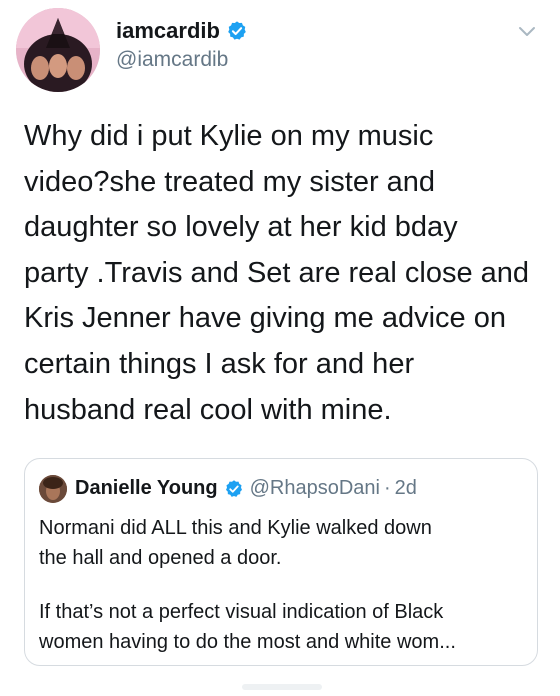  Describe the element at coordinates (314, 488) in the screenshot. I see `quoted-handle: @RhapsoDani` at that location.